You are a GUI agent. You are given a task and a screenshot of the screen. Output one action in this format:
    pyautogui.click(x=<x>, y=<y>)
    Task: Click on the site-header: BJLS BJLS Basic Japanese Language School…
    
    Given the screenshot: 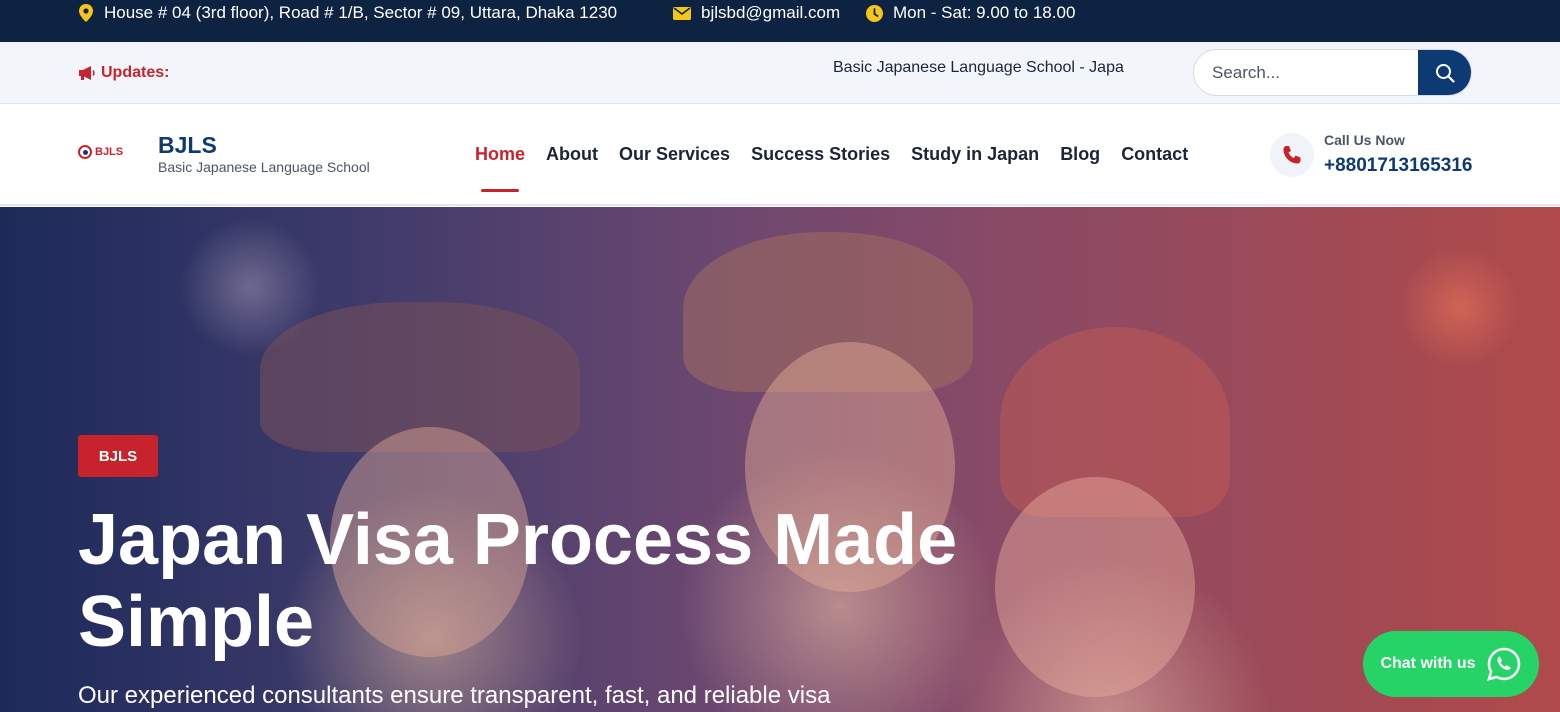 What is the action you would take?
    pyautogui.click(x=780, y=155)
    